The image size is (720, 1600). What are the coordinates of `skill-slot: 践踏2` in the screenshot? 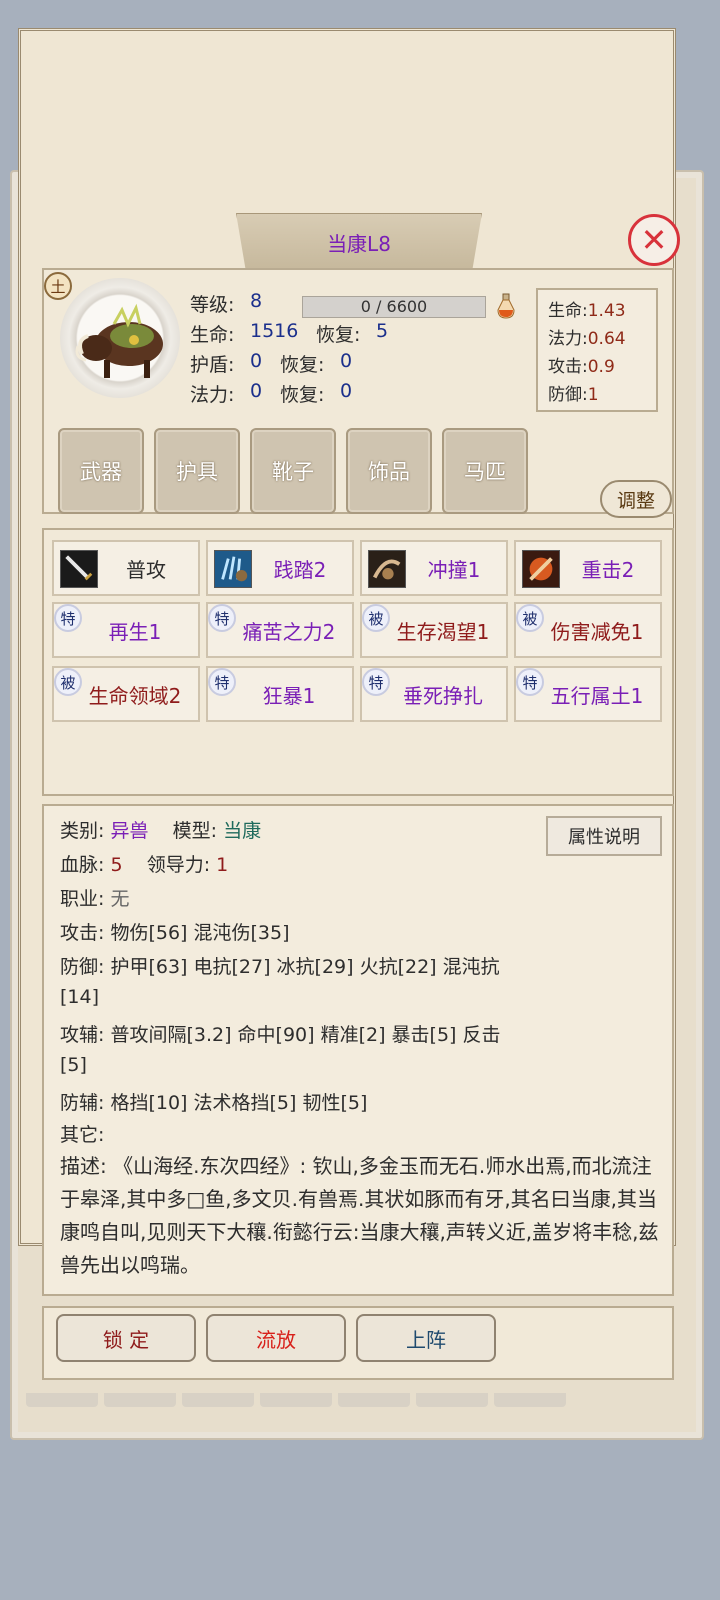 It's located at (280, 568).